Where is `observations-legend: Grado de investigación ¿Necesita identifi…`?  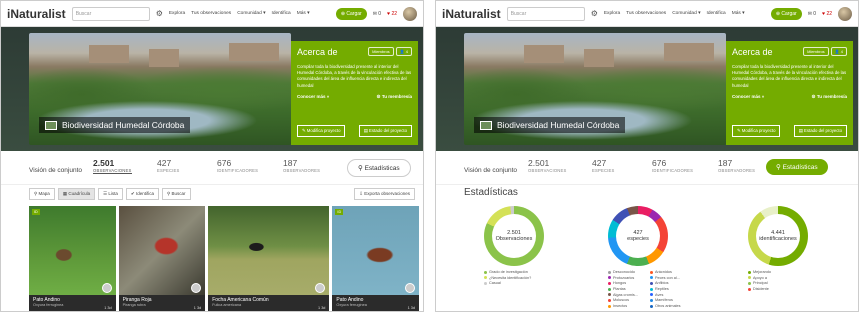 observations-legend: Grado de investigación ¿Necesita identifi… is located at coordinates (524, 278).